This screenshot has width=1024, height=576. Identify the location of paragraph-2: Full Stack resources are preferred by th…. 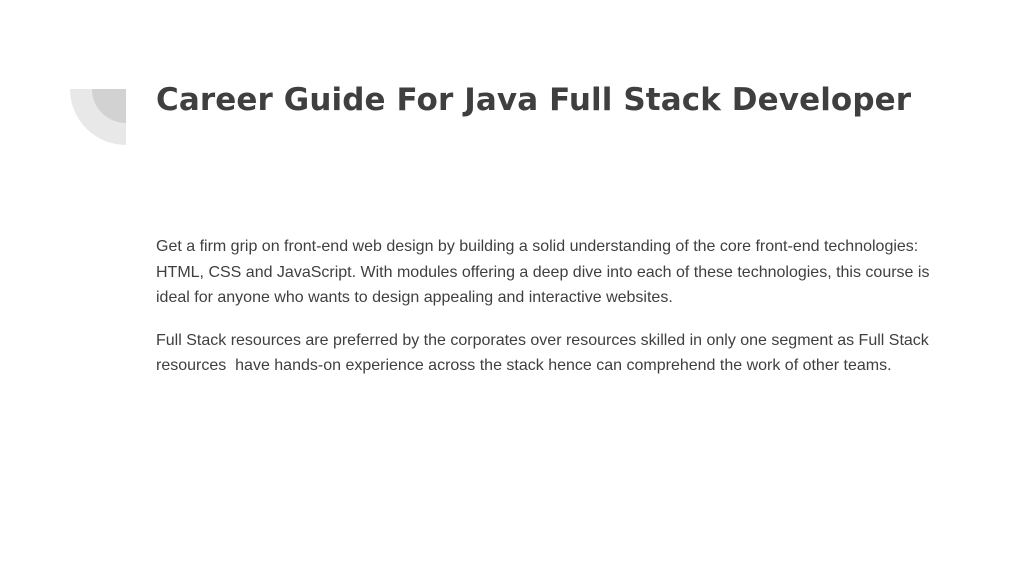
(545, 353).